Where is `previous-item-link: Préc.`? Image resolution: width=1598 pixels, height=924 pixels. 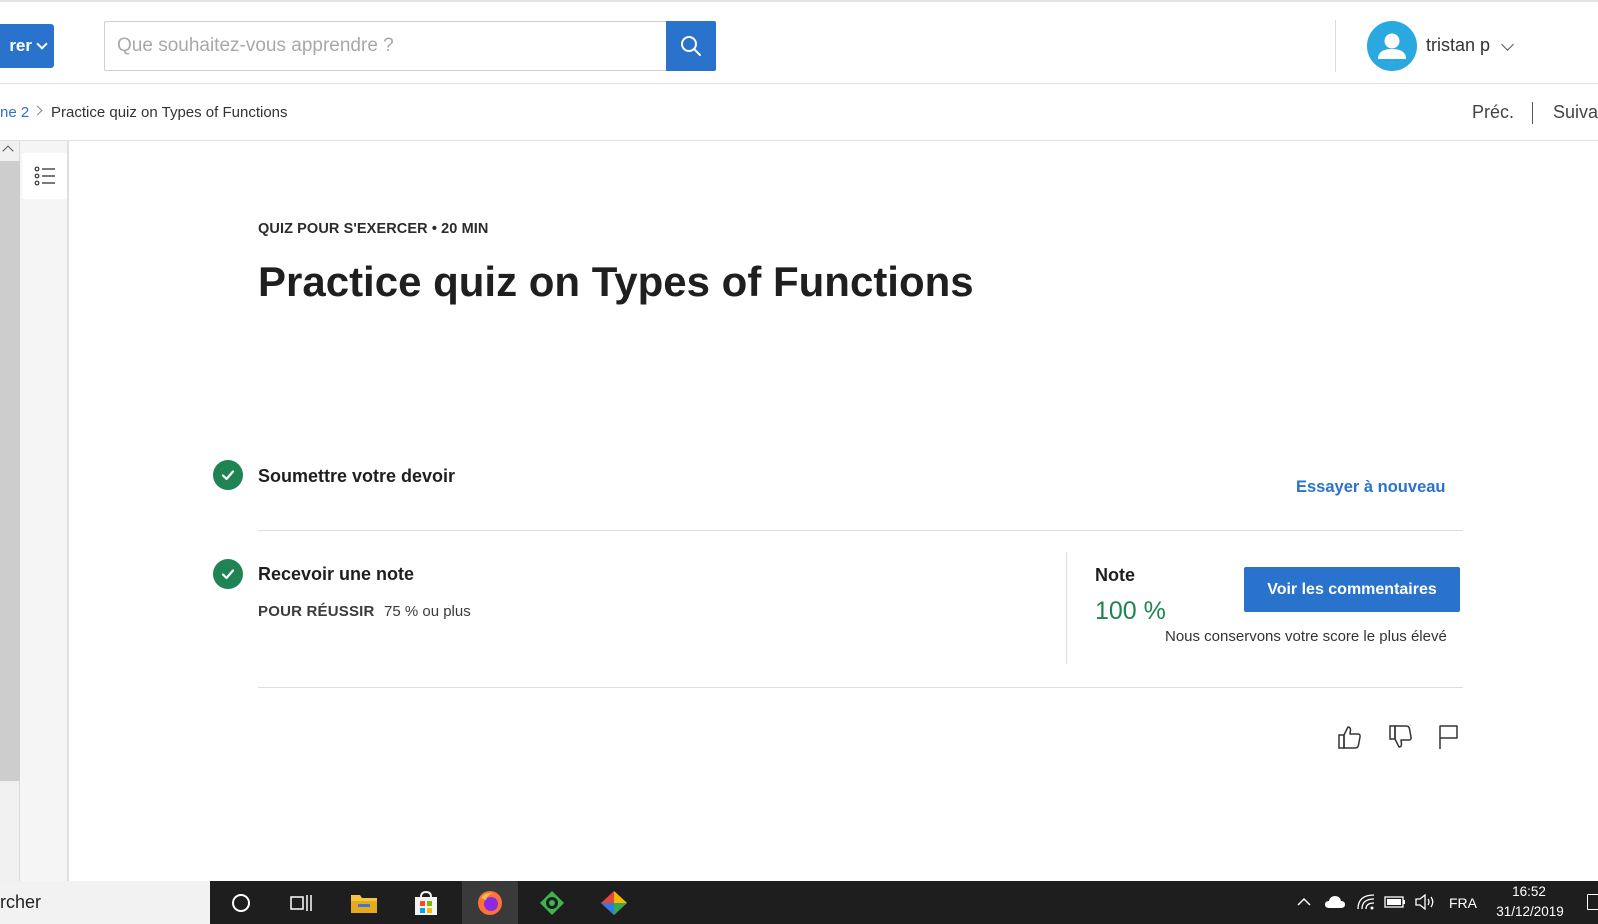
previous-item-link: Préc. is located at coordinates (1493, 112).